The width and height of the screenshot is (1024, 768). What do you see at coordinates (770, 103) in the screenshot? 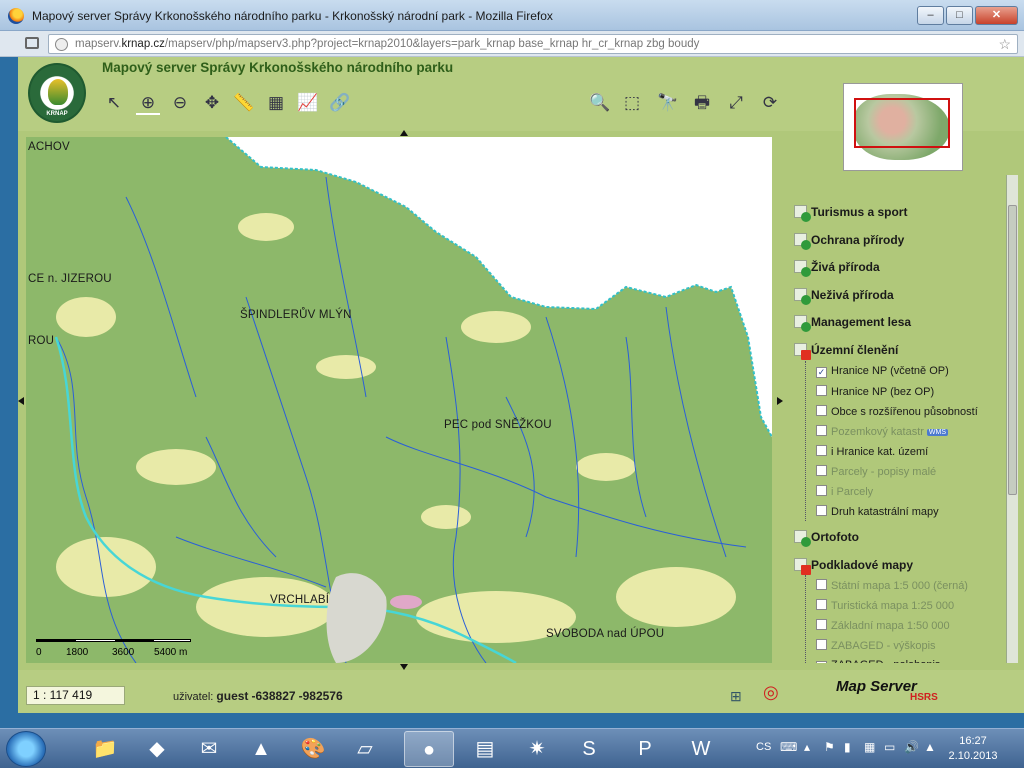
I see `refresh-tool: ⟳` at bounding box center [770, 103].